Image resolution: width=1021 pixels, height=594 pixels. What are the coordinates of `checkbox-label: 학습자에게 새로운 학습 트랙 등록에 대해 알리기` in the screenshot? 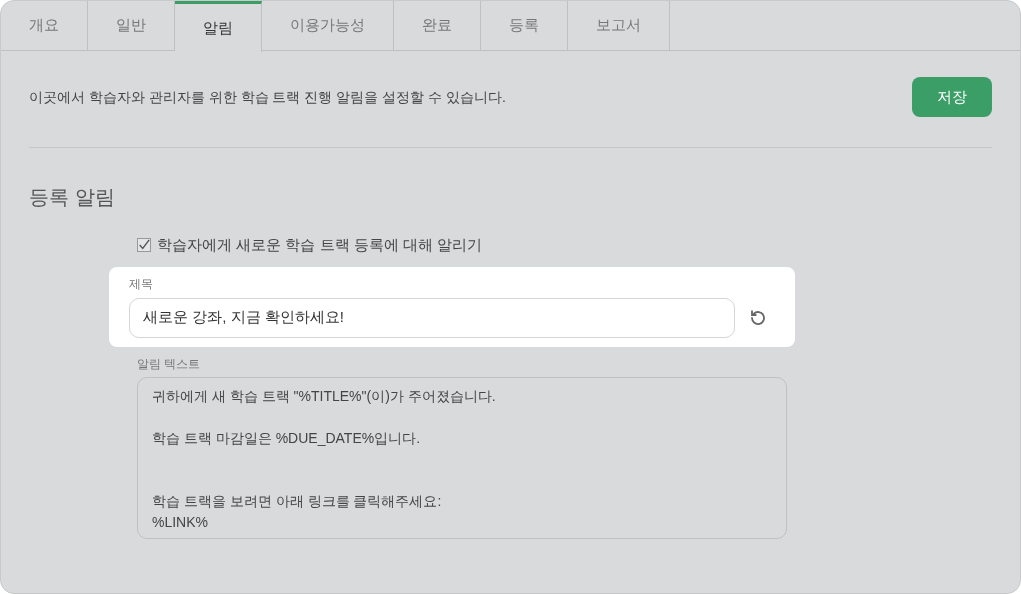 It's located at (319, 245).